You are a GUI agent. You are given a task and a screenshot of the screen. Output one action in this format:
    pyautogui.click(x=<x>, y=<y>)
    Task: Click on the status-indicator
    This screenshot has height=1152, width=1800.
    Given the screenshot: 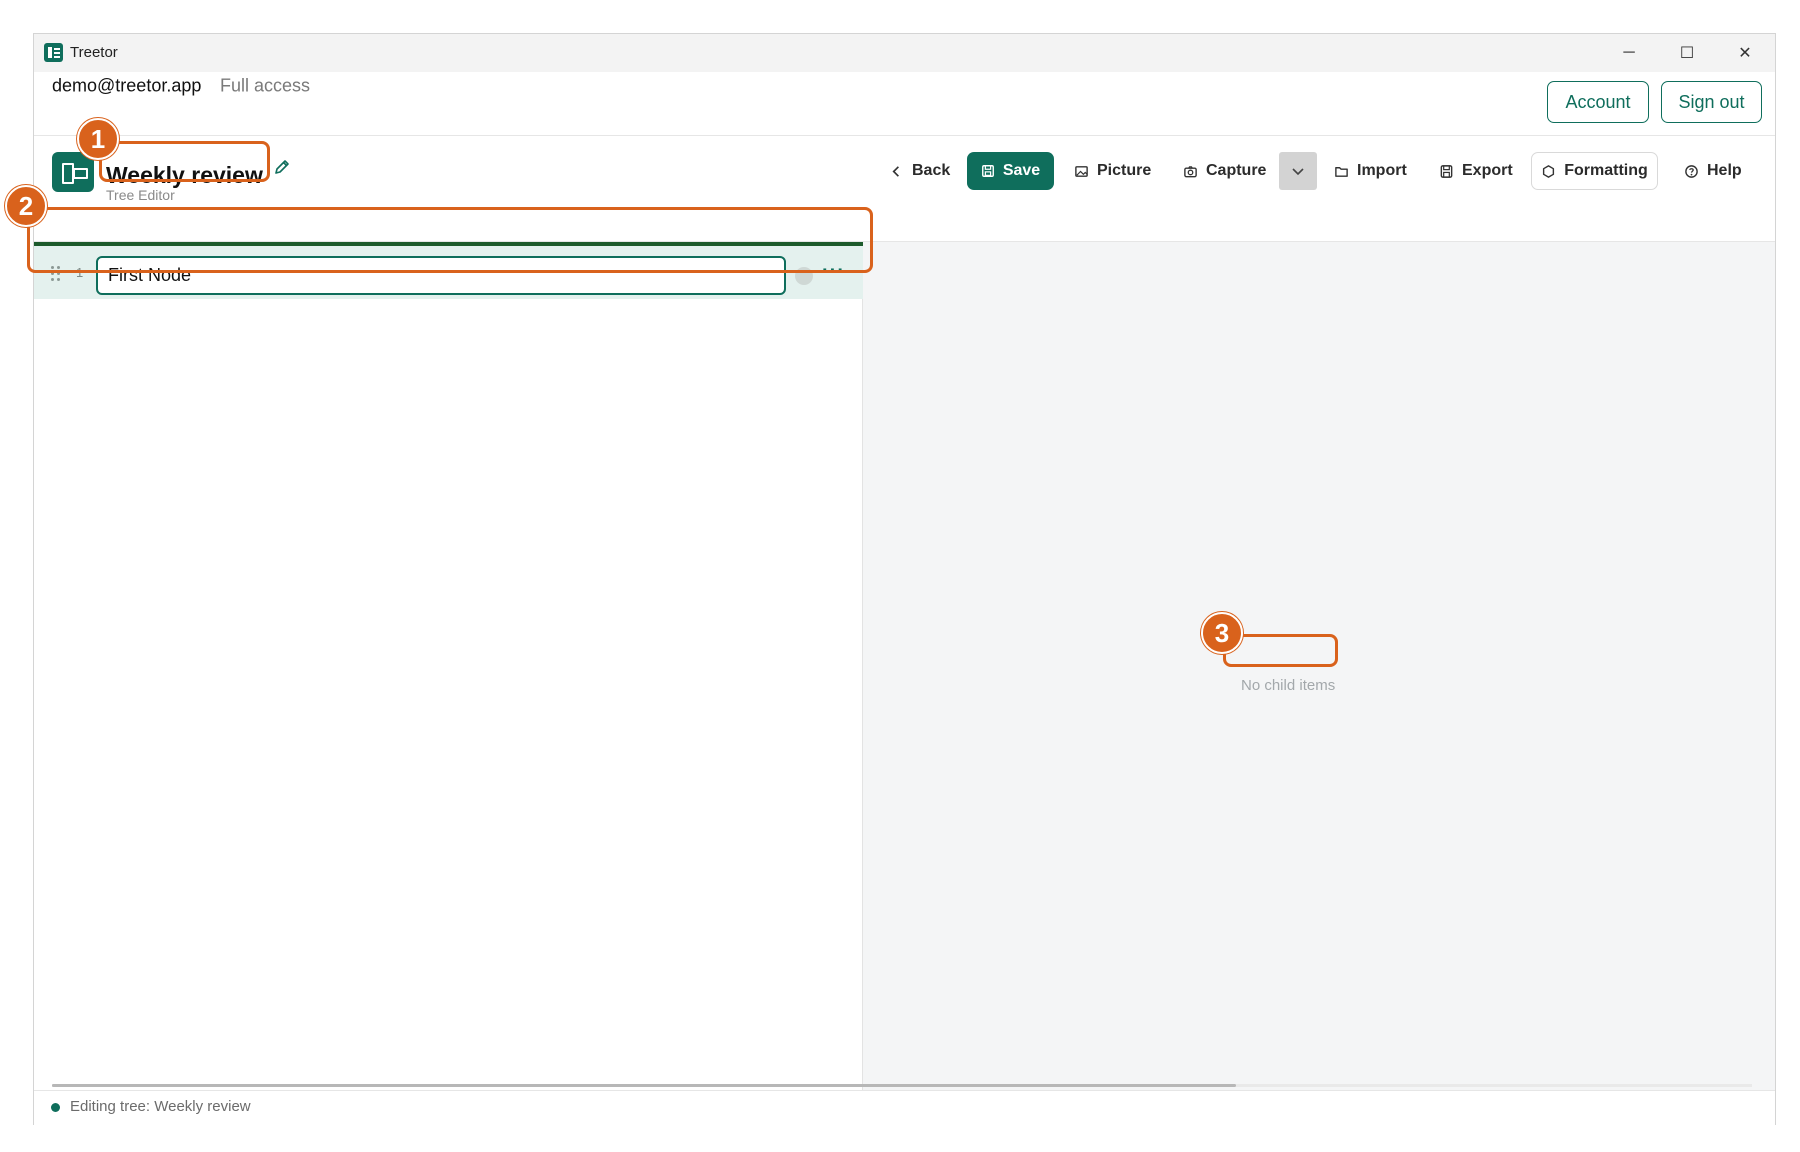 What is the action you would take?
    pyautogui.click(x=55, y=1107)
    